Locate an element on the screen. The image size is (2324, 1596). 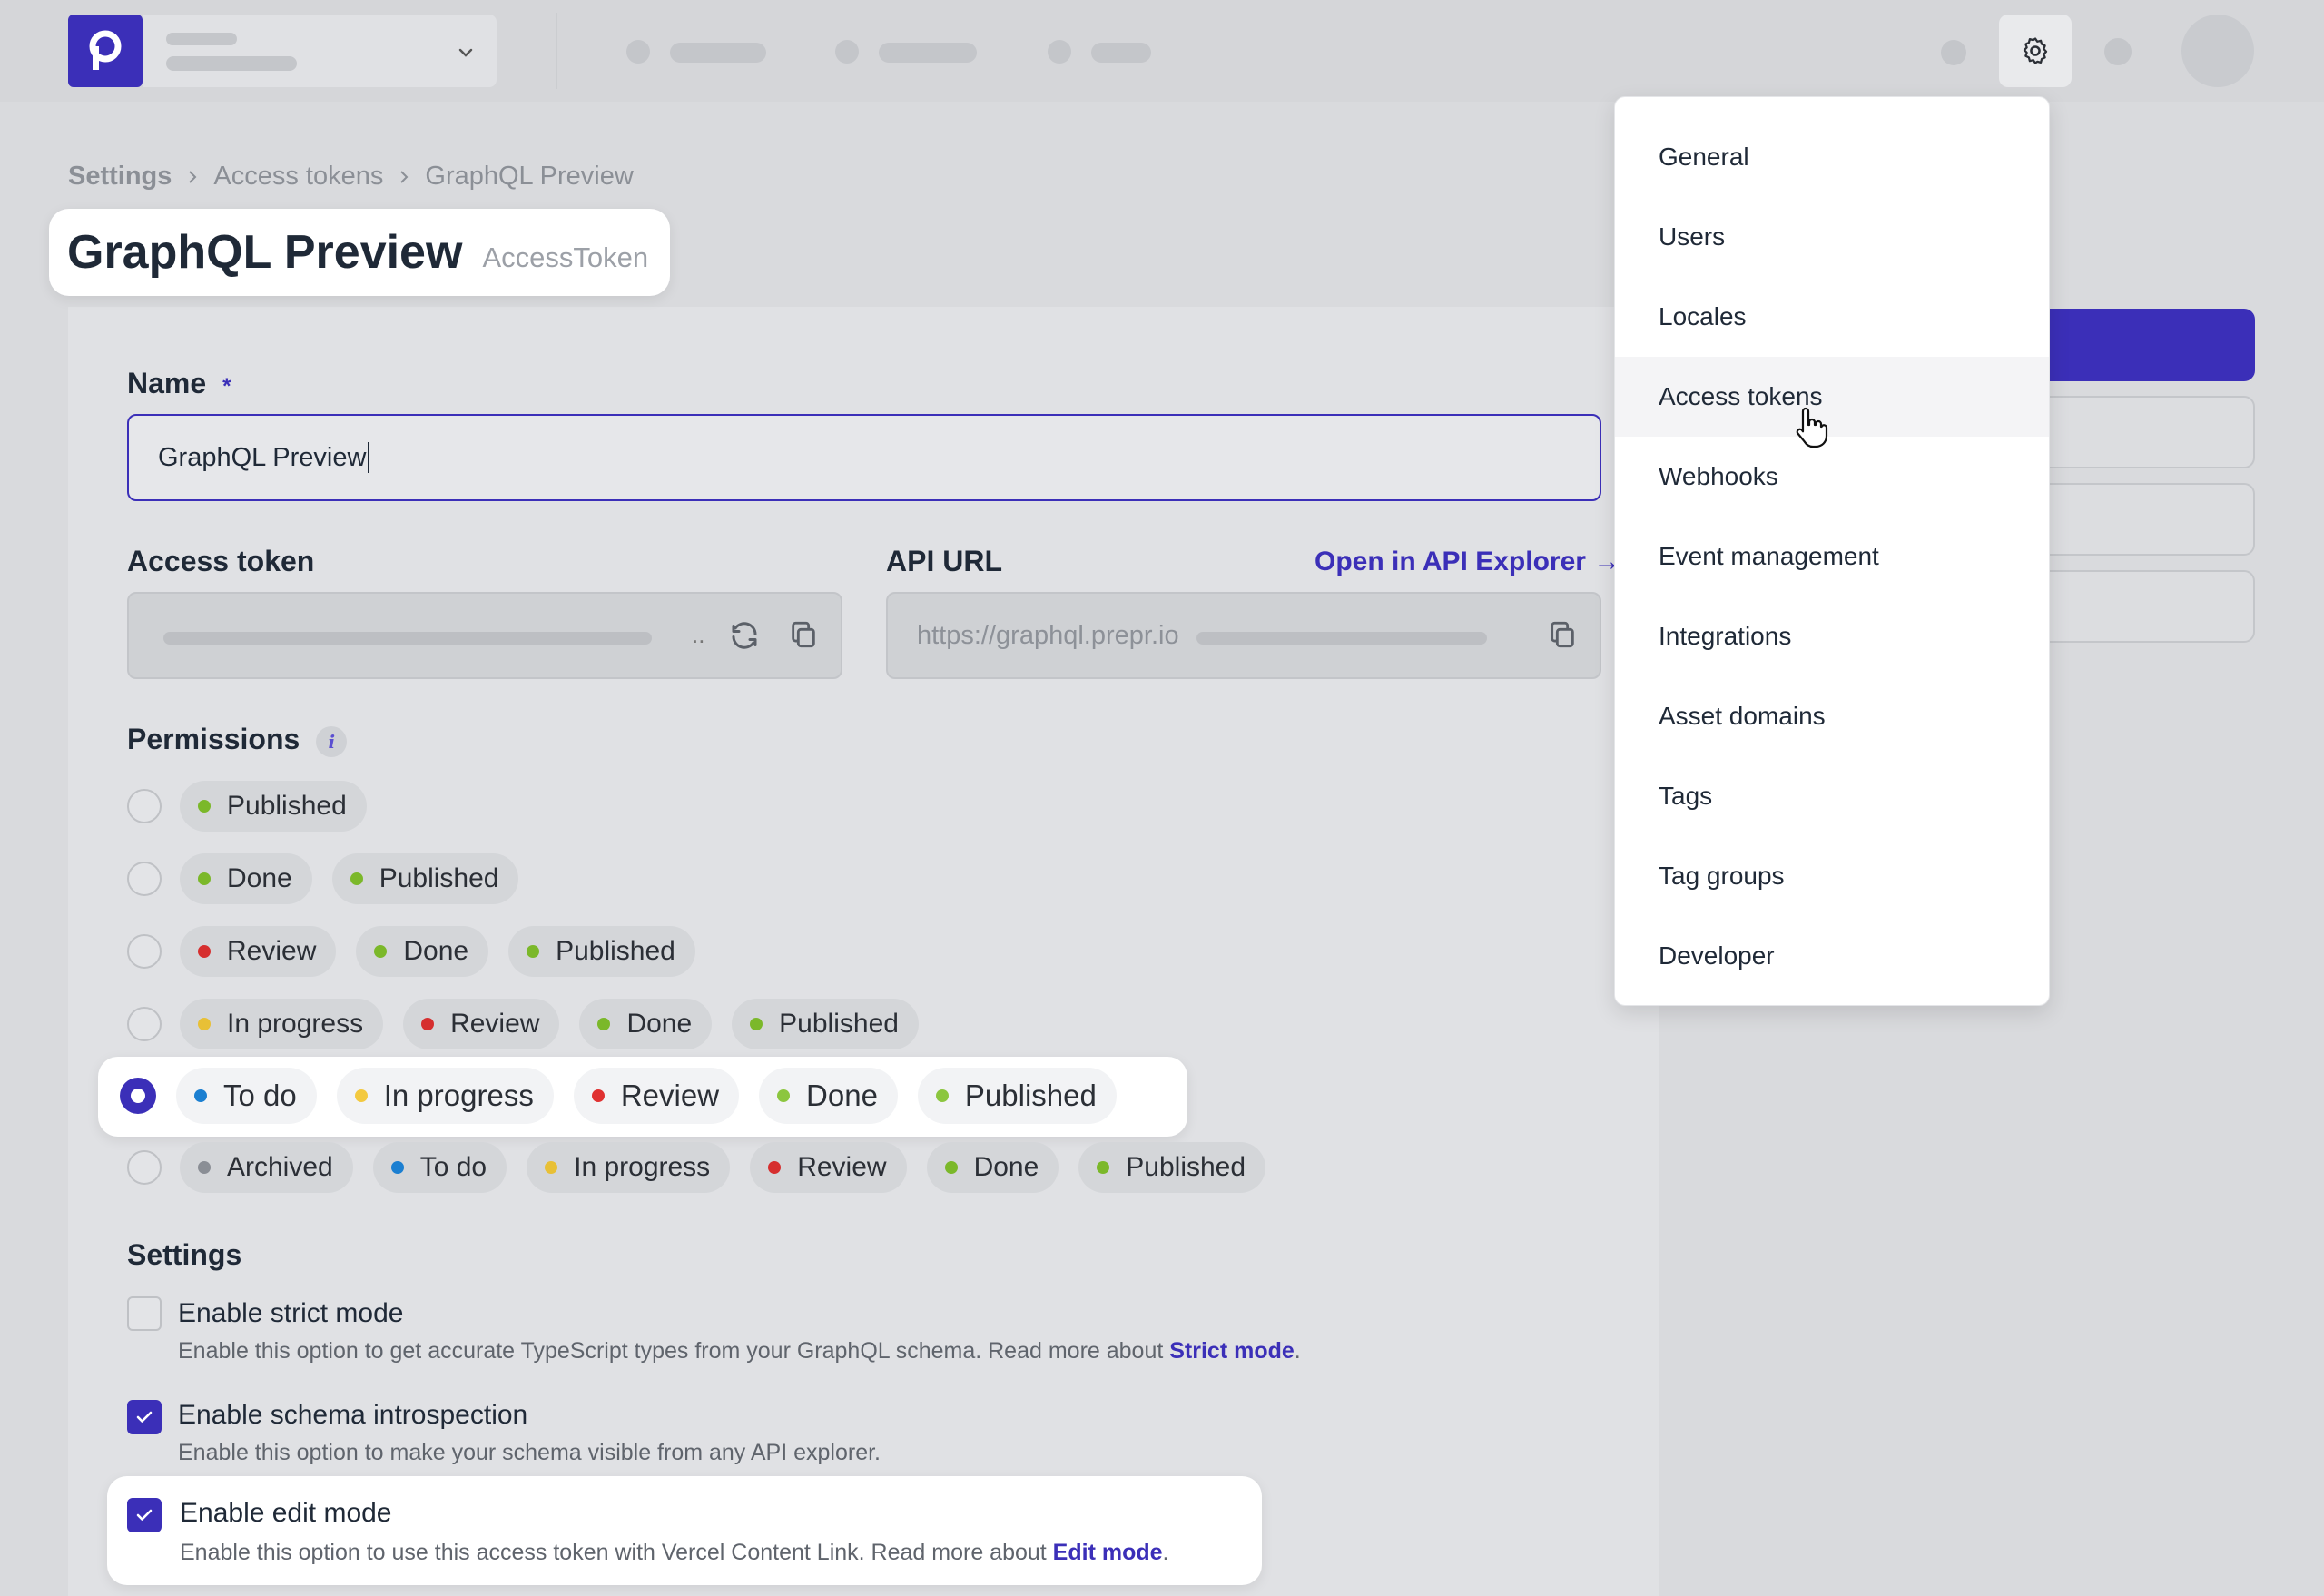
menu-item-developer: Developer is located at coordinates (1832, 956).